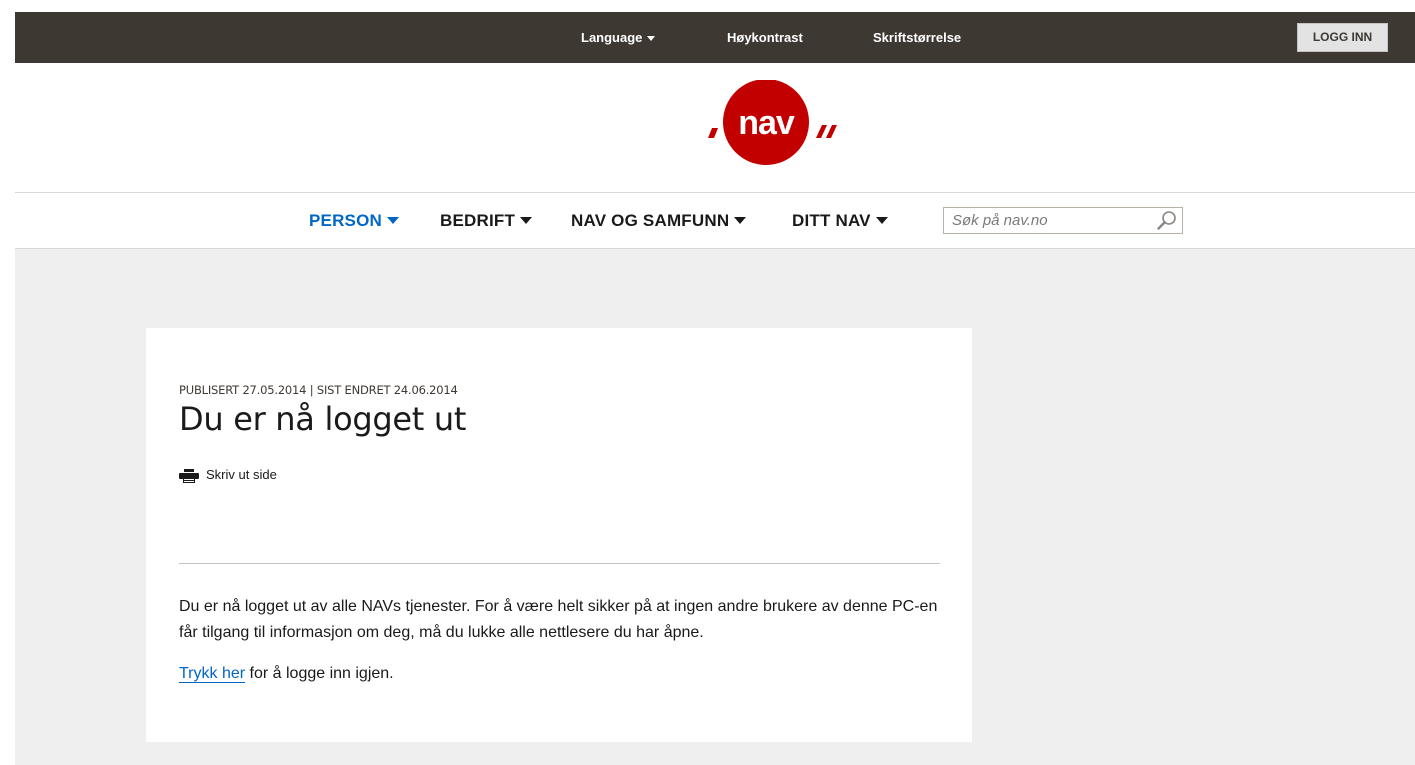 The width and height of the screenshot is (1415, 765). I want to click on nav-item-label: BEDRIFT, so click(478, 220).